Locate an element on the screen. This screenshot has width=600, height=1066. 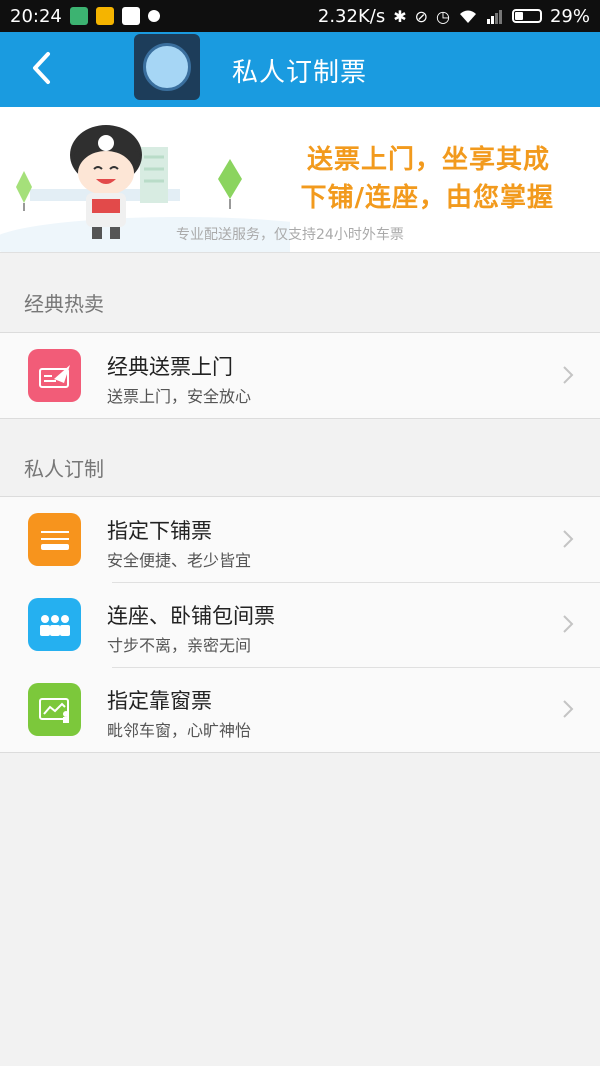
page-title: 私人订制票 is located at coordinates (300, 73).